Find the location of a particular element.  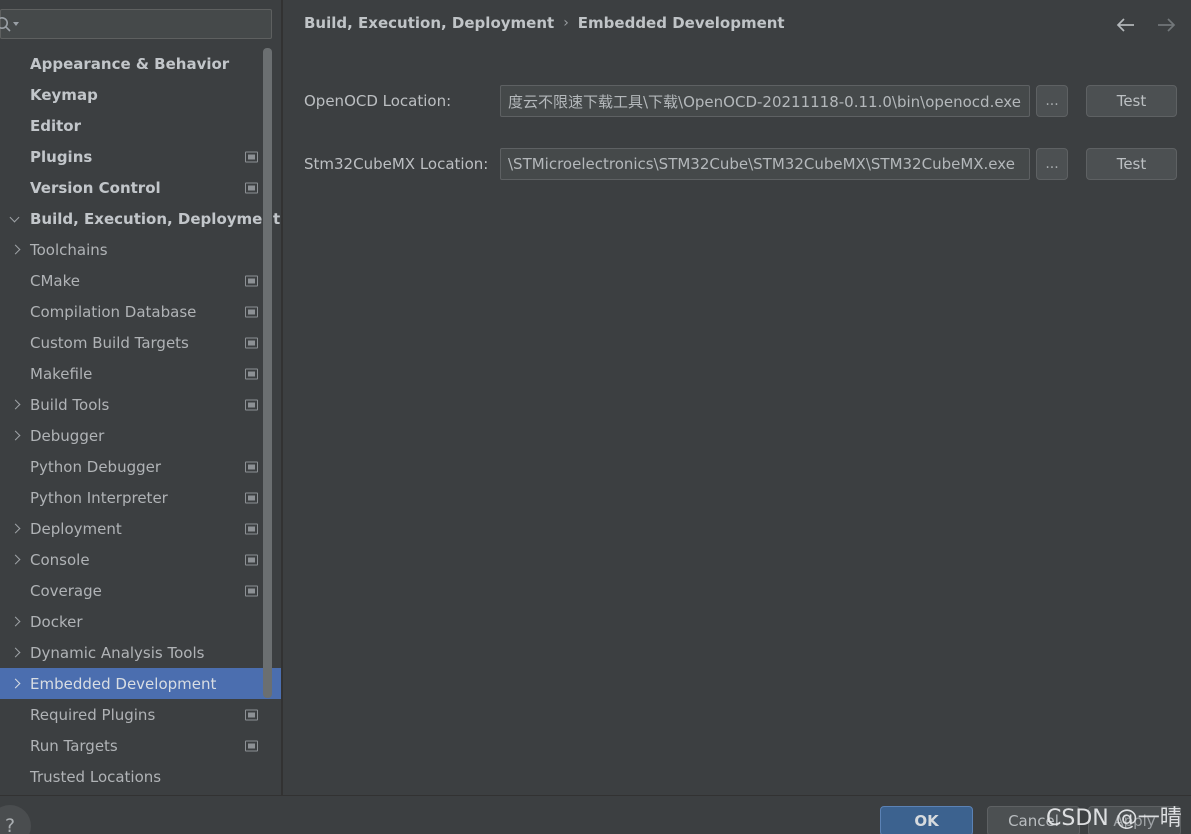

apply-button: Apply is located at coordinates (1134, 820).